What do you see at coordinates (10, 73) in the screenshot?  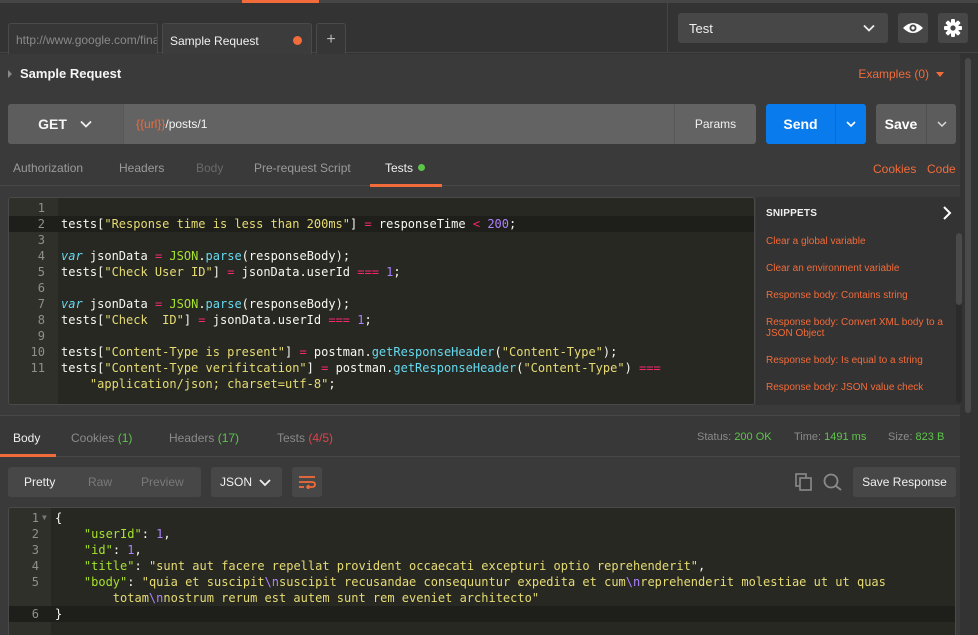 I see `caret-right-icon` at bounding box center [10, 73].